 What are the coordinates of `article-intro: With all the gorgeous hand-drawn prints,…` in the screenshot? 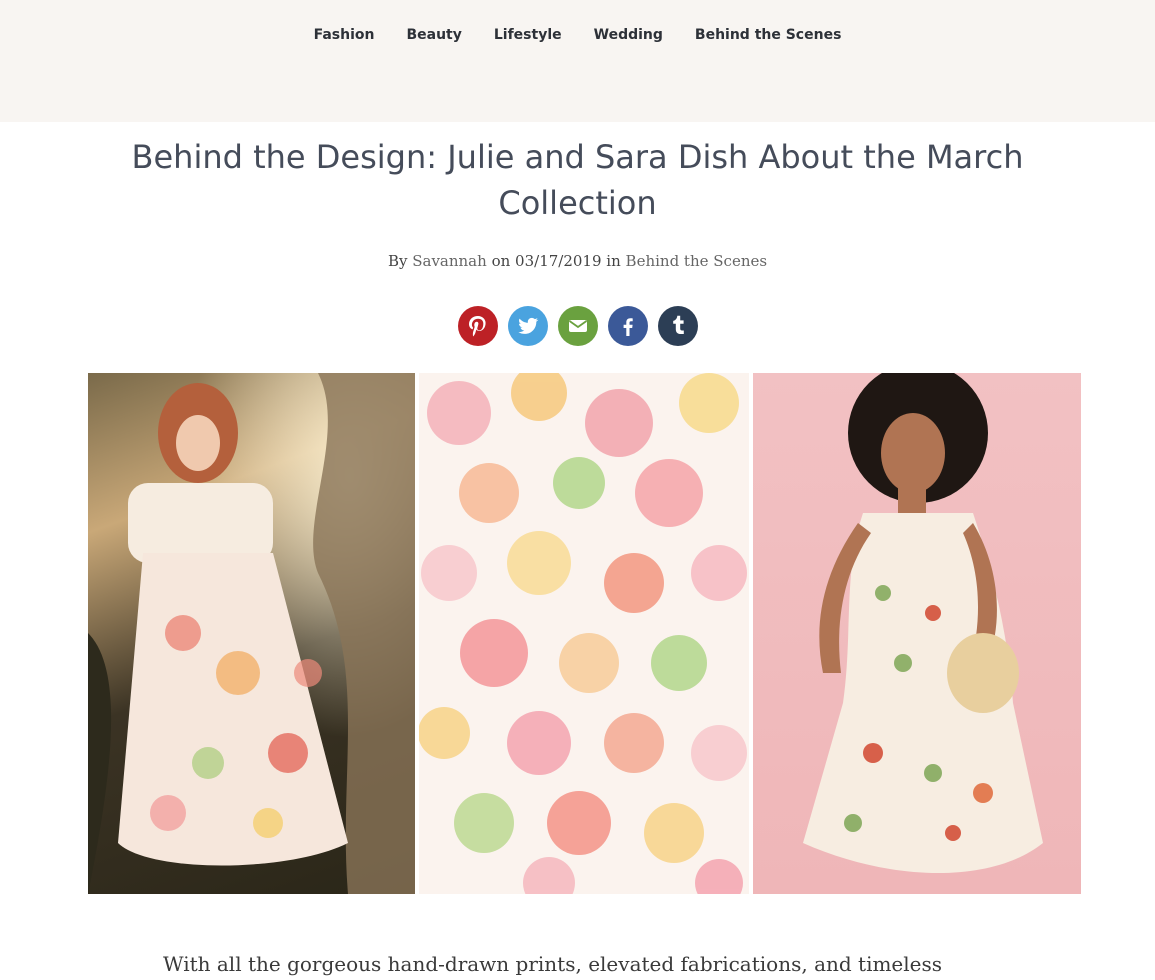 It's located at (553, 964).